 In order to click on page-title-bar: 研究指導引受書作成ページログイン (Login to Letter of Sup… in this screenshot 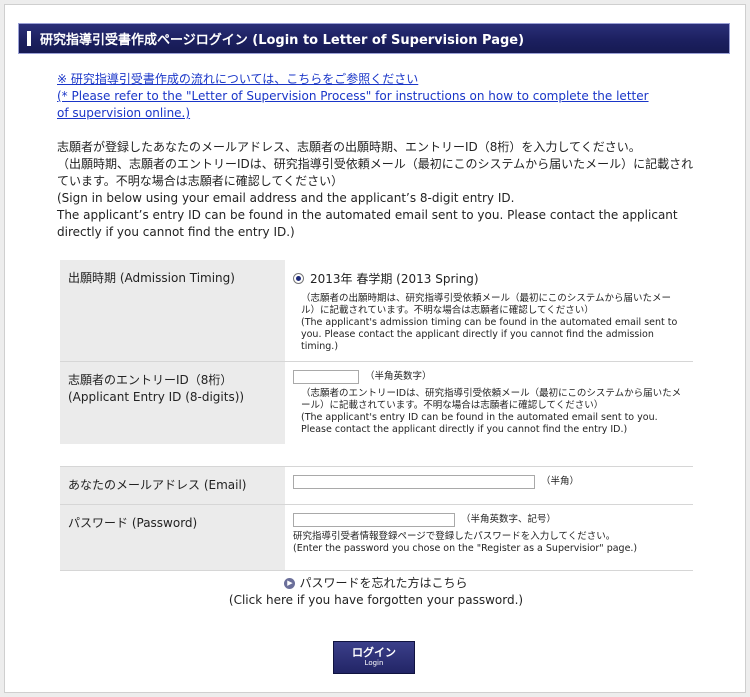, I will do `click(374, 38)`.